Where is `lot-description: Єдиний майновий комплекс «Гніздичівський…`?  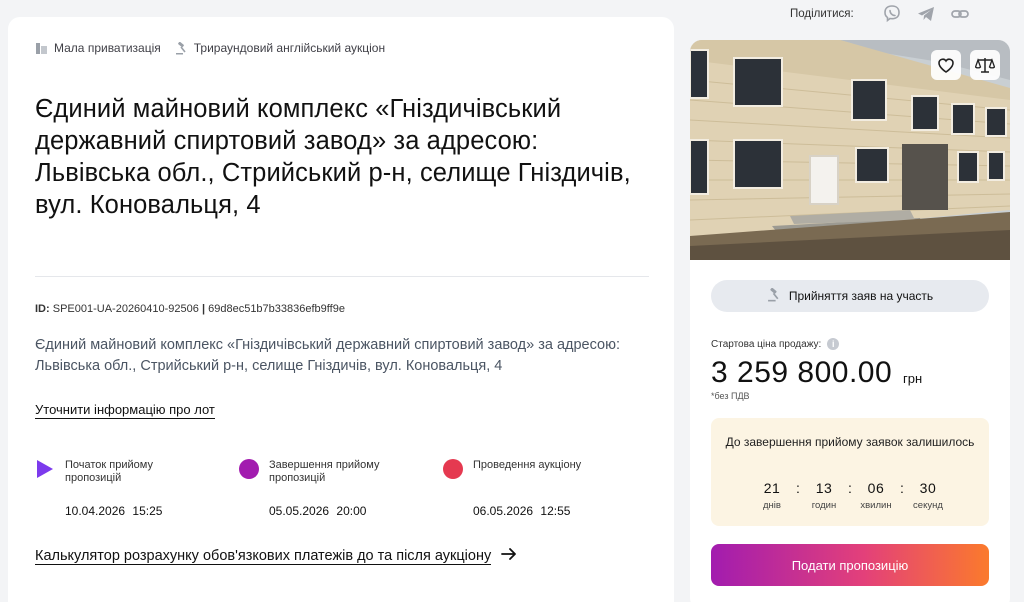 lot-description: Єдиний майновий комплекс «Гніздичівський… is located at coordinates (328, 355).